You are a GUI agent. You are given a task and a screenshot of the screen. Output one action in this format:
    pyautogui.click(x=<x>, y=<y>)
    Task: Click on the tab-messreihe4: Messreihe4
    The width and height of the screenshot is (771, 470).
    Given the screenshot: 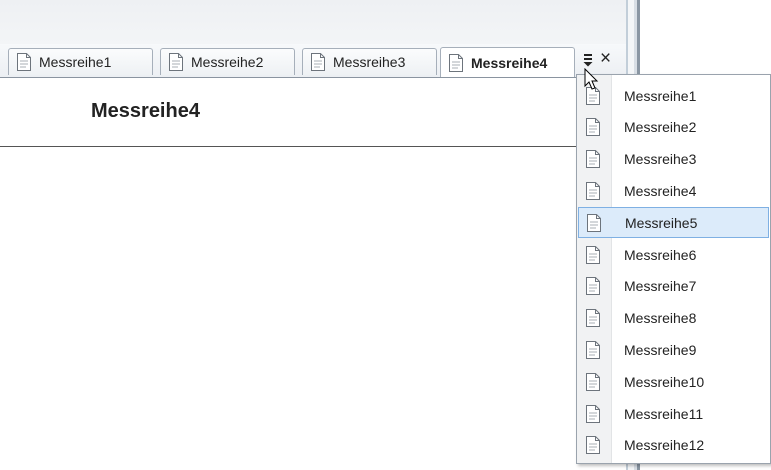 What is the action you would take?
    pyautogui.click(x=507, y=62)
    